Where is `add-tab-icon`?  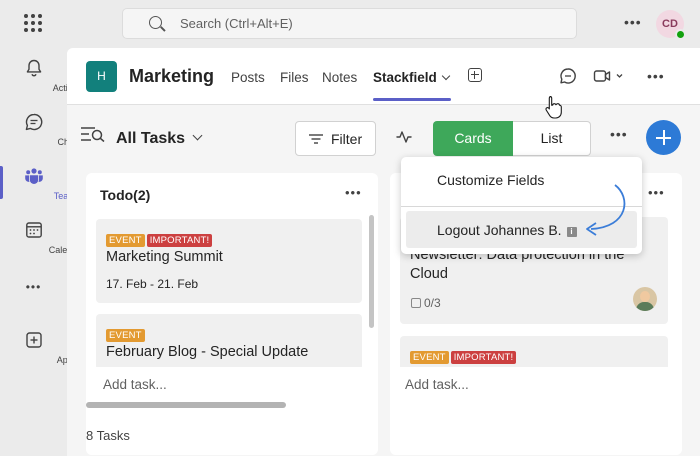
add-tab-icon is located at coordinates (475, 75).